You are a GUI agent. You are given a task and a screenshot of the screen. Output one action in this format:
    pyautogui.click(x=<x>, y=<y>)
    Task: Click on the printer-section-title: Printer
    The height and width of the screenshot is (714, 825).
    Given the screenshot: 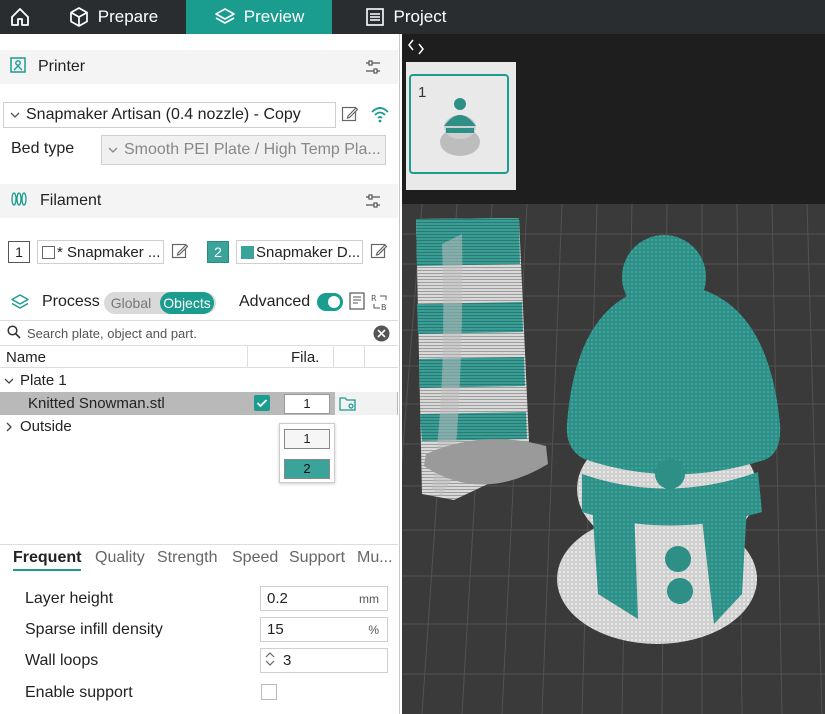 What is the action you would take?
    pyautogui.click(x=62, y=66)
    